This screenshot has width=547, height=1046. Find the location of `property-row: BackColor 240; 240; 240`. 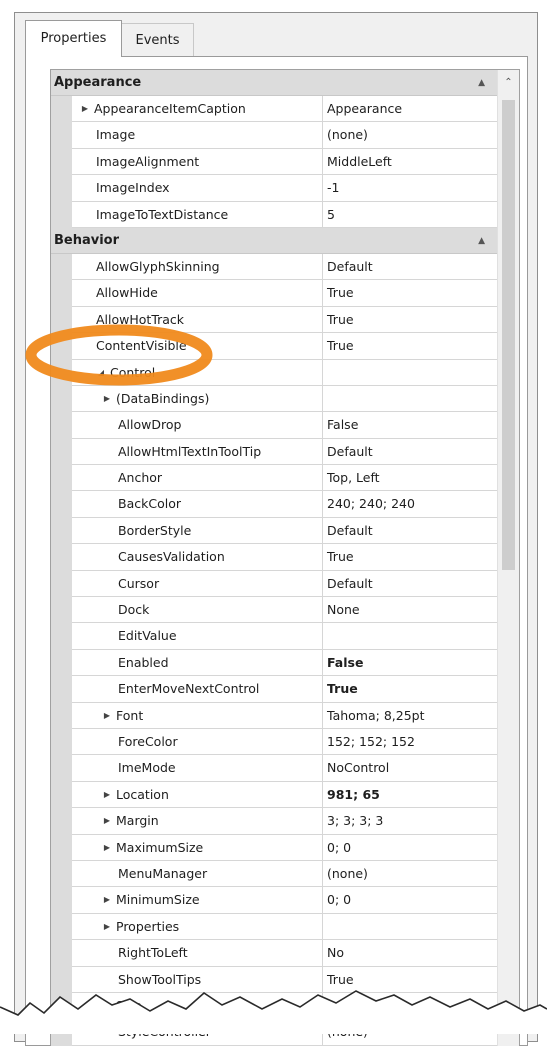

property-row: BackColor 240; 240; 240 is located at coordinates (274, 504).